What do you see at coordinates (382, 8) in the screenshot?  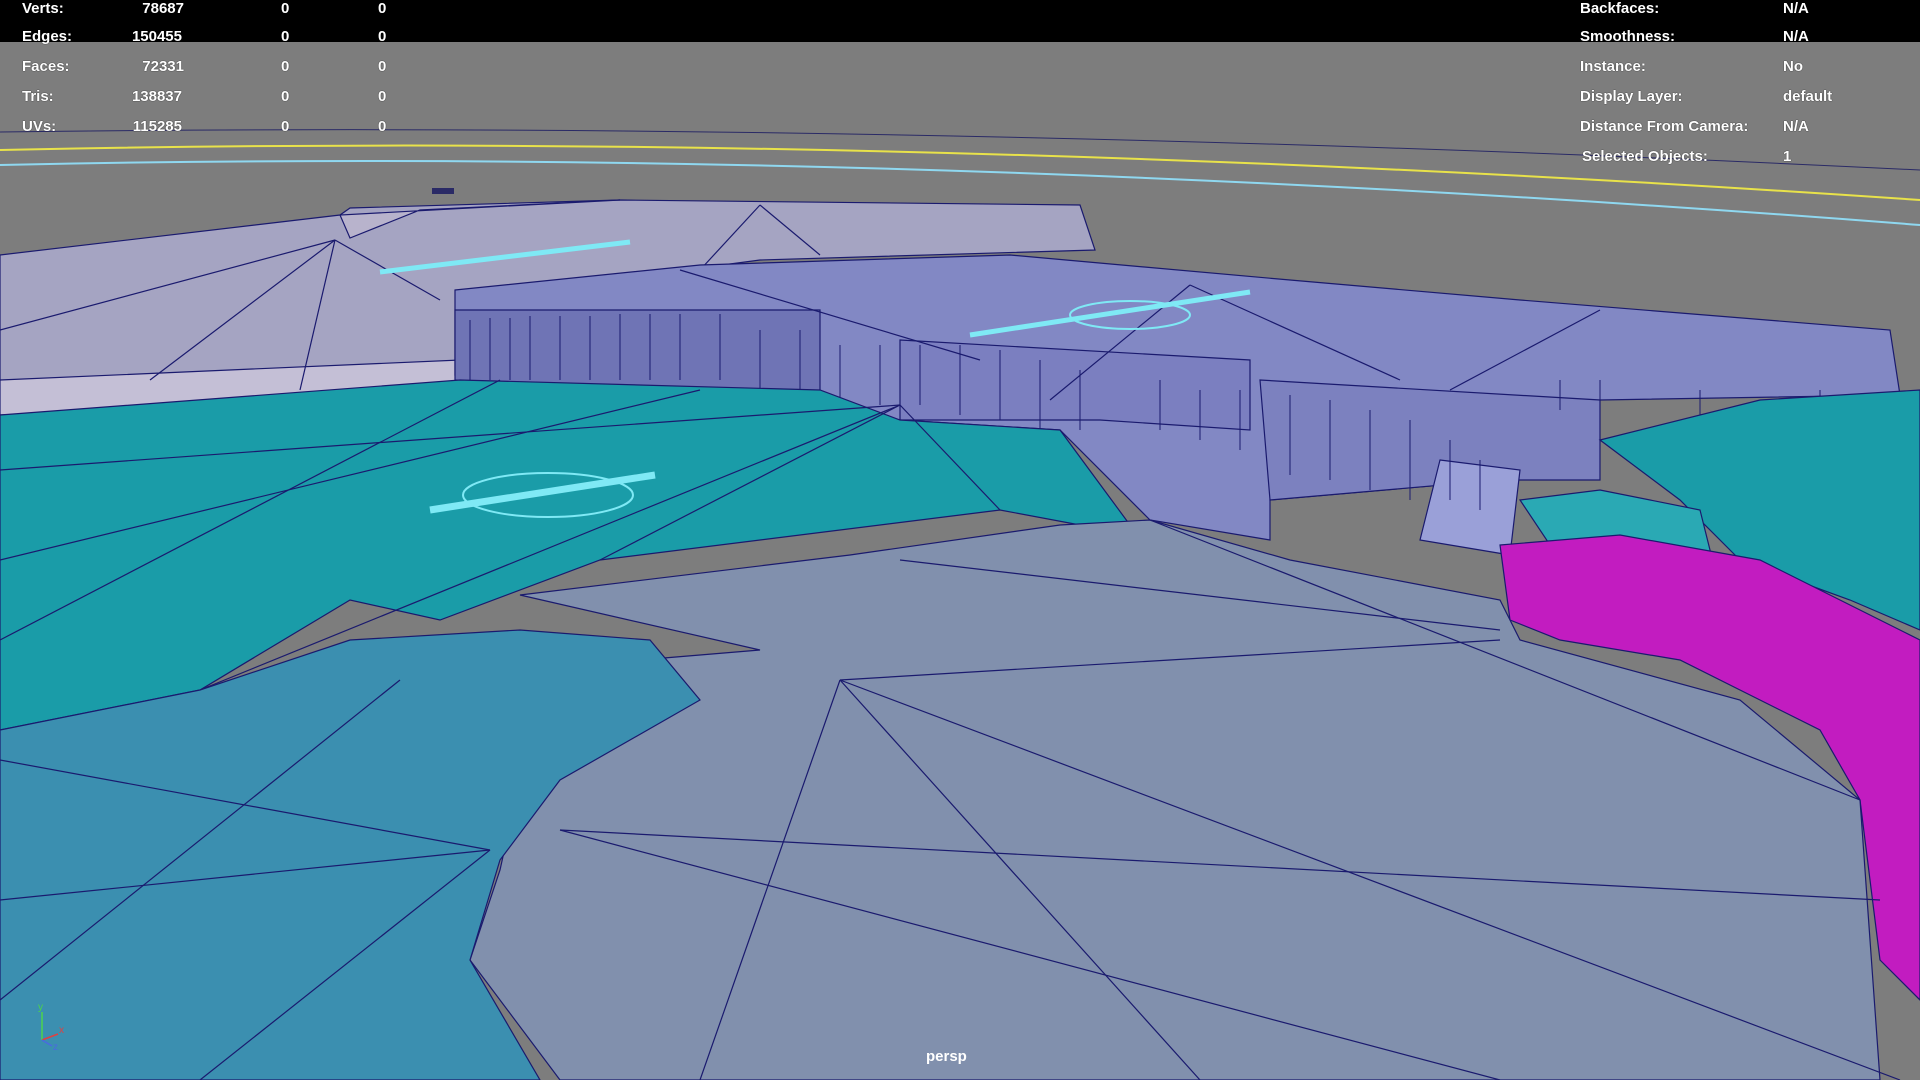 I see `stat-extra-verts: 0` at bounding box center [382, 8].